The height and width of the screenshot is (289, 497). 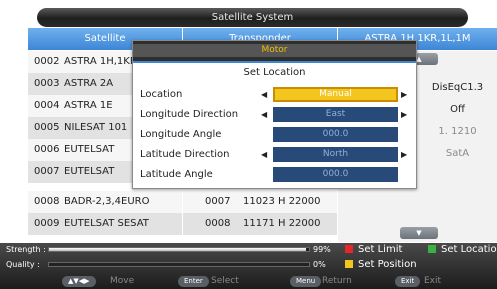 What do you see at coordinates (469, 249) in the screenshot?
I see `set-location-label: Set Location` at bounding box center [469, 249].